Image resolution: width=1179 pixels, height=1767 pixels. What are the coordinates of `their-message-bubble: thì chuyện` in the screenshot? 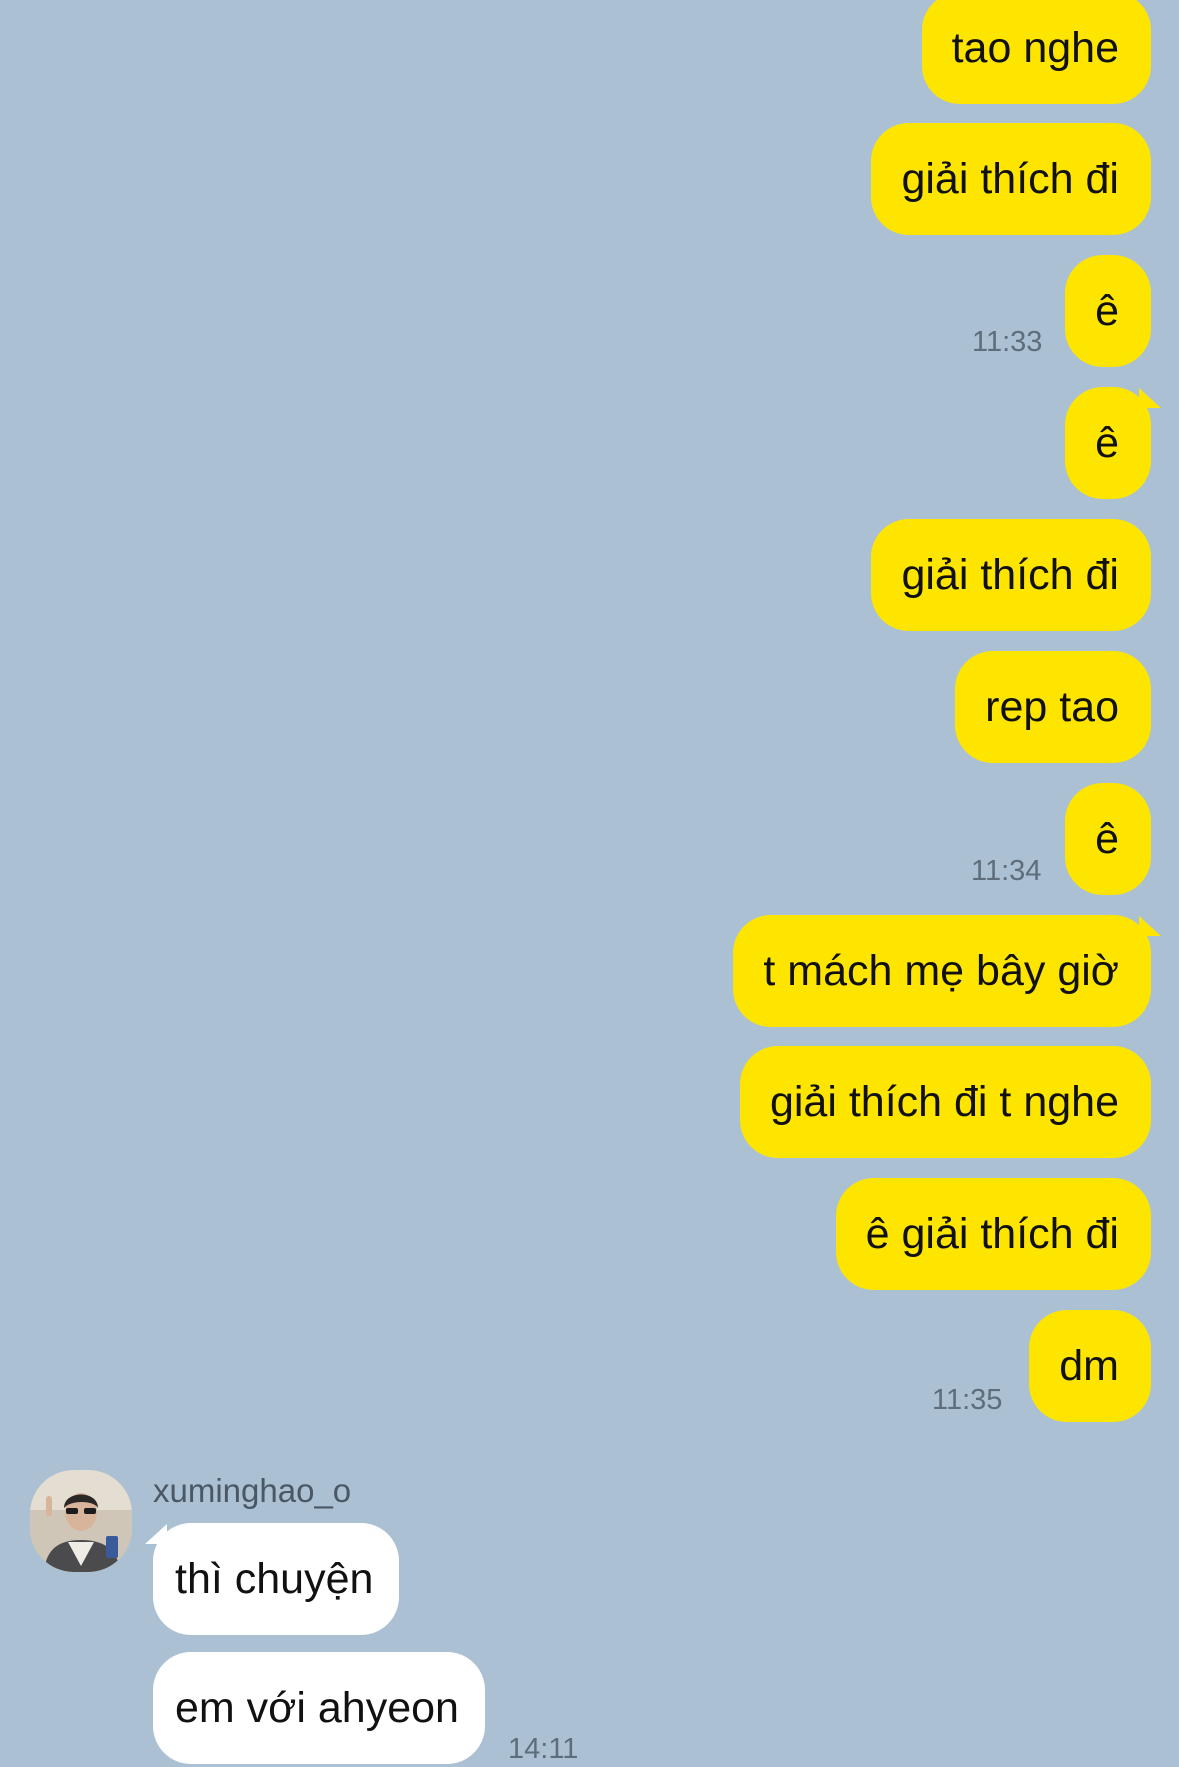 It's located at (276, 1579).